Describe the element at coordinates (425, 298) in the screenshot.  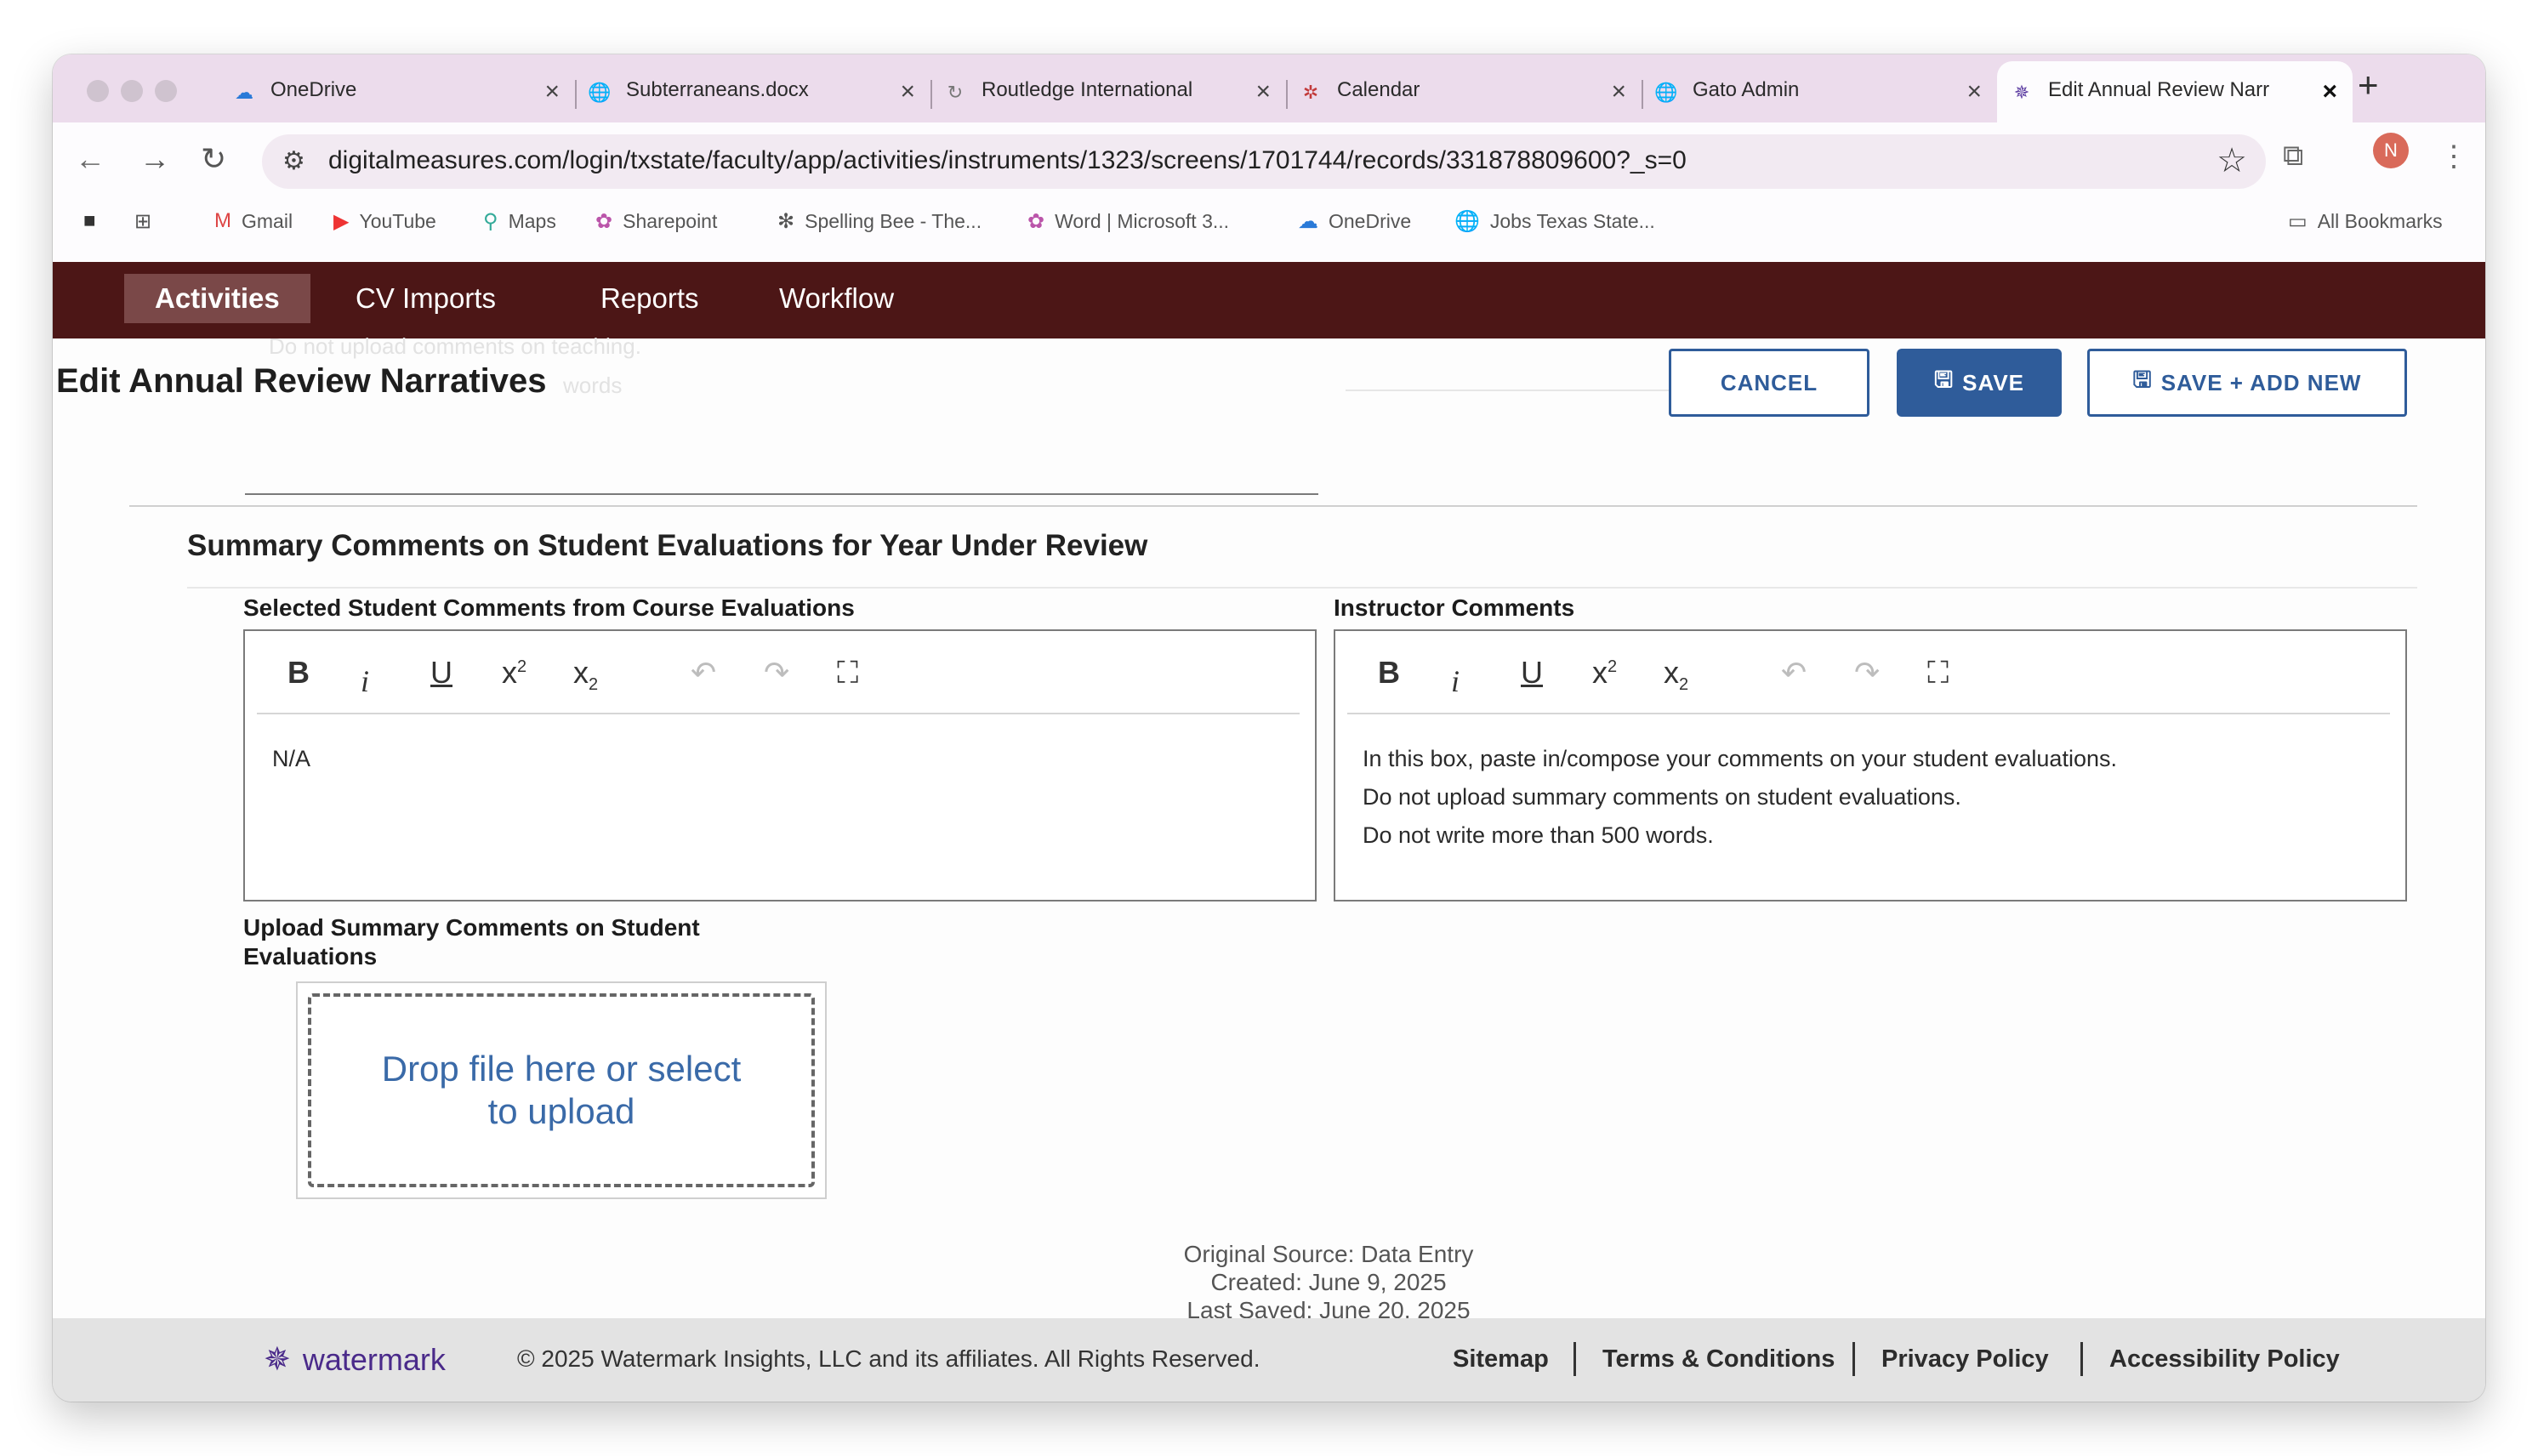
I see `nav-cv-imports: CV Imports` at that location.